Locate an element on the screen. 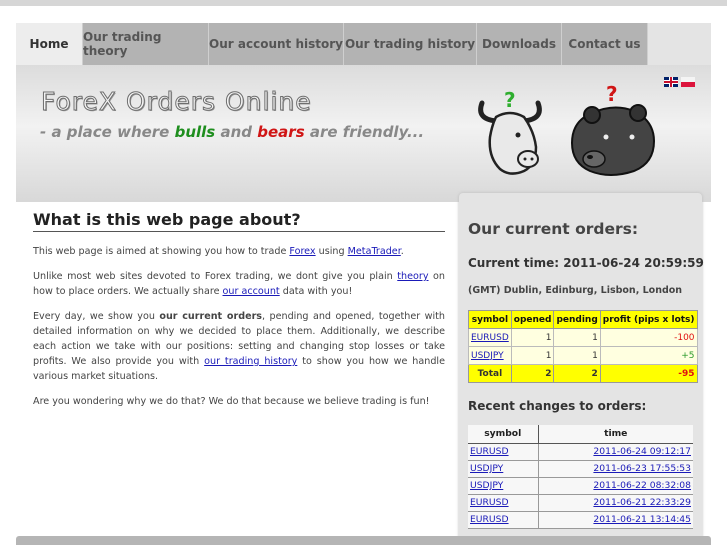  total-pending: 2 is located at coordinates (577, 373).